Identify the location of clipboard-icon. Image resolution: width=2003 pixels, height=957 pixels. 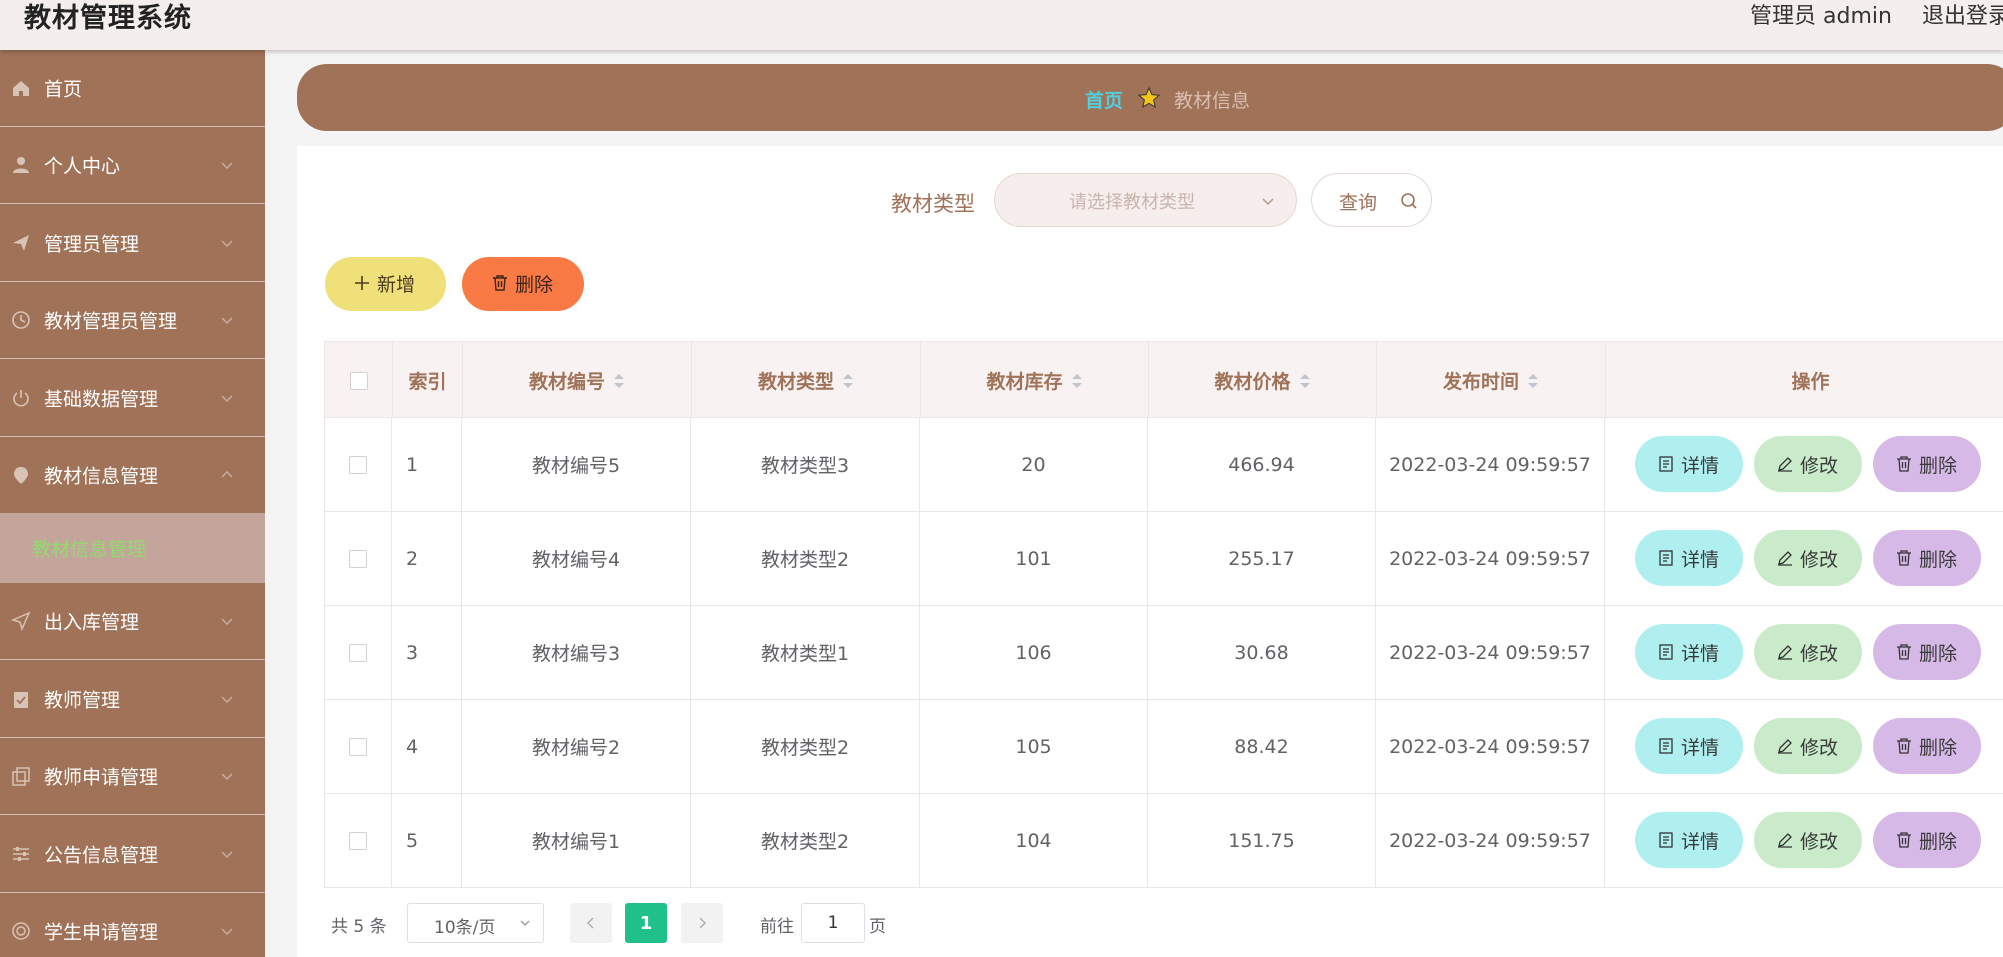
(21, 699).